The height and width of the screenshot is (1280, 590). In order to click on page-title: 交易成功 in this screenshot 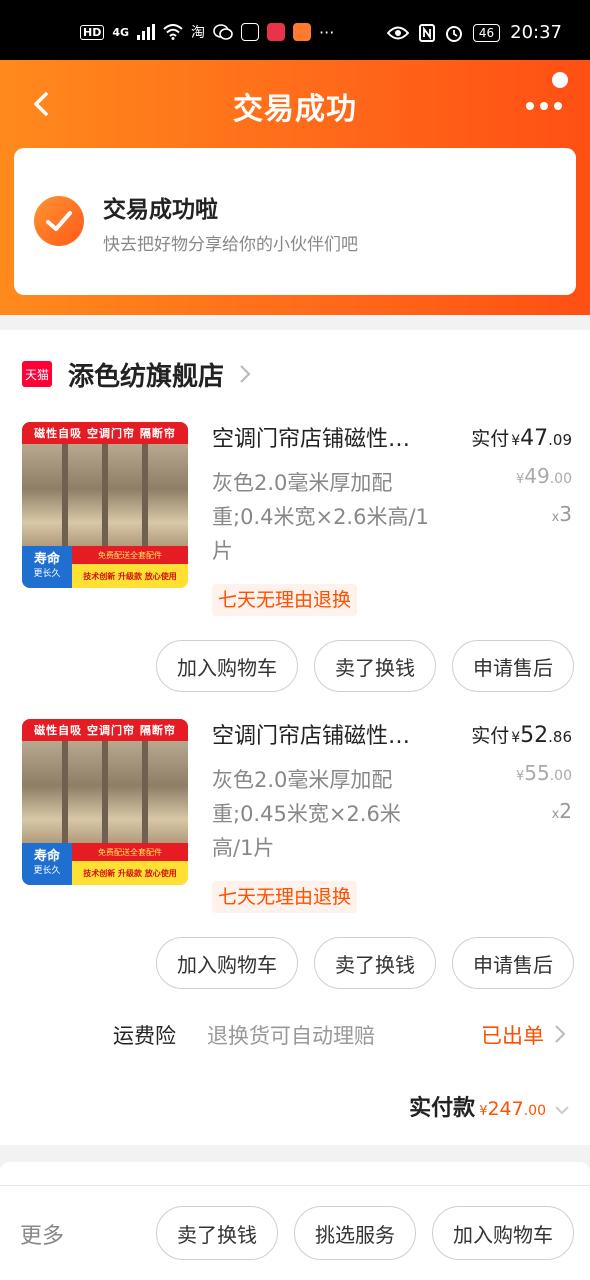, I will do `click(295, 109)`.